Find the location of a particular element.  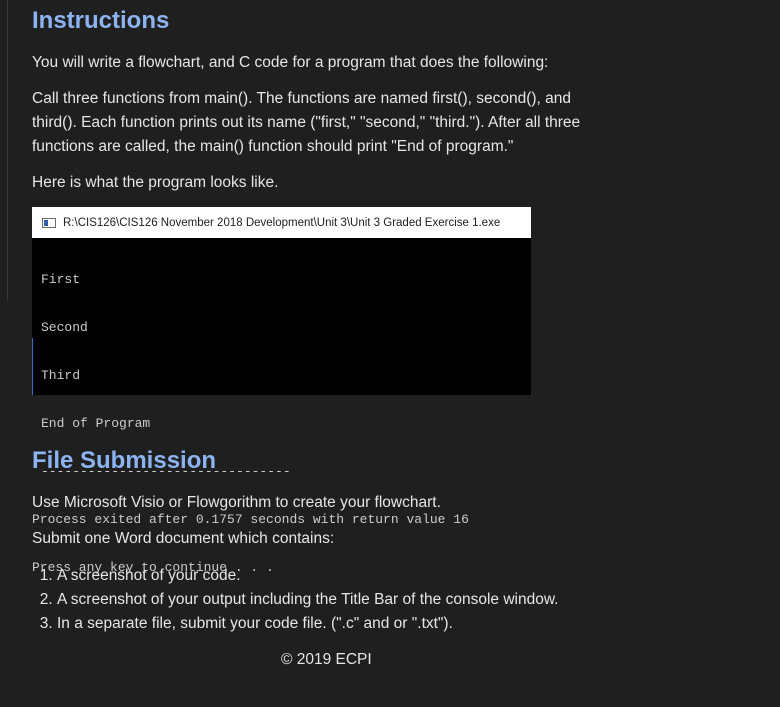

word-document-paragraph: Submit one Word document which contains: is located at coordinates (183, 538).